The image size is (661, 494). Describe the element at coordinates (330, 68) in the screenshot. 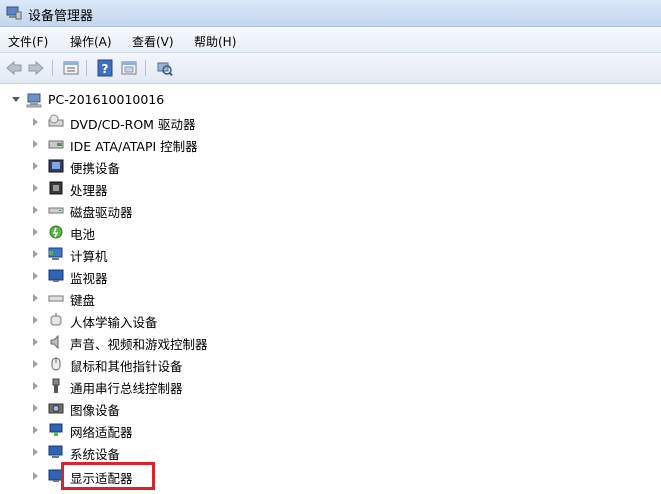

I see `toolbar: ?` at that location.